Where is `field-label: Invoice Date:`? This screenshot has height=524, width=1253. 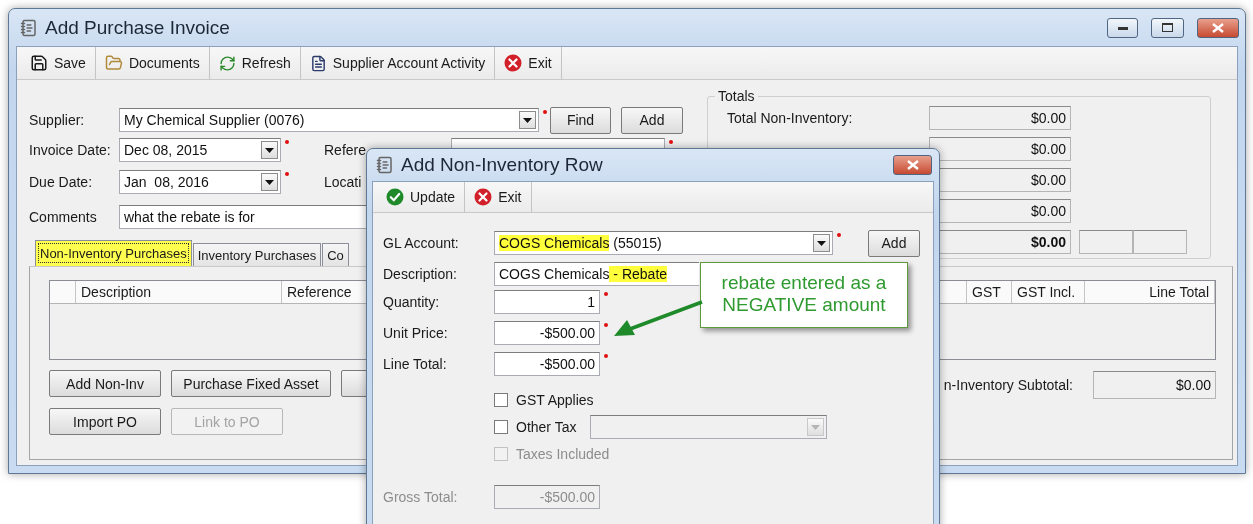 field-label: Invoice Date: is located at coordinates (70, 150).